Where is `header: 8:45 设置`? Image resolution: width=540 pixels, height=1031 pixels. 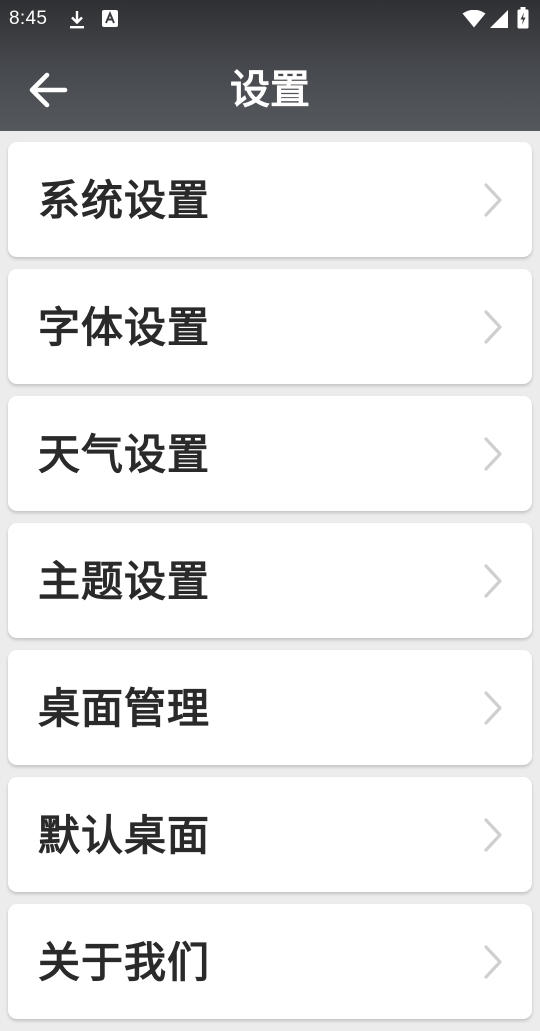
header: 8:45 设置 is located at coordinates (270, 65).